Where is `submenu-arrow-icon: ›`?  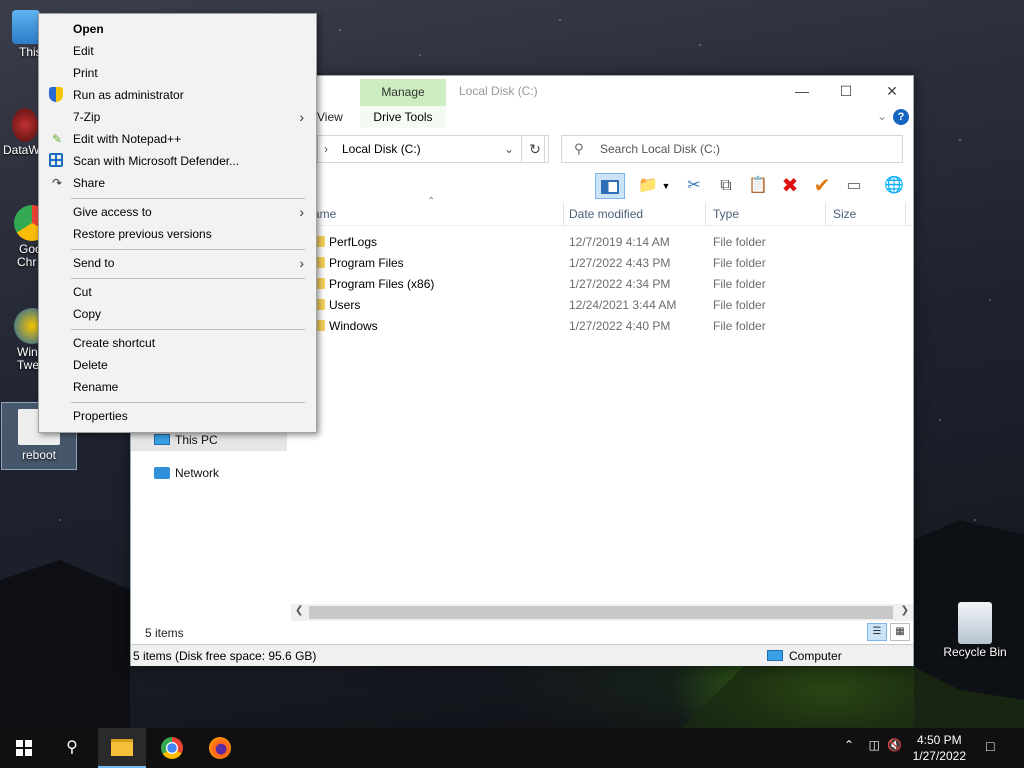
submenu-arrow-icon: › is located at coordinates (301, 117).